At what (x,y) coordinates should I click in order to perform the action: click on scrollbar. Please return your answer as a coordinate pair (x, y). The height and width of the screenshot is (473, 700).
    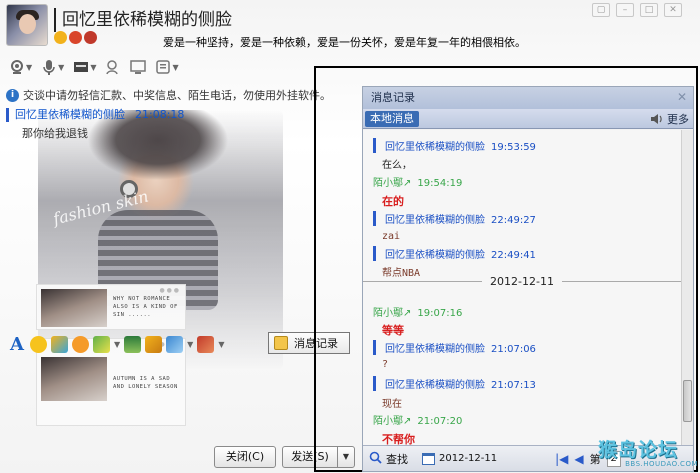
    Looking at the image, I should click on (687, 287).